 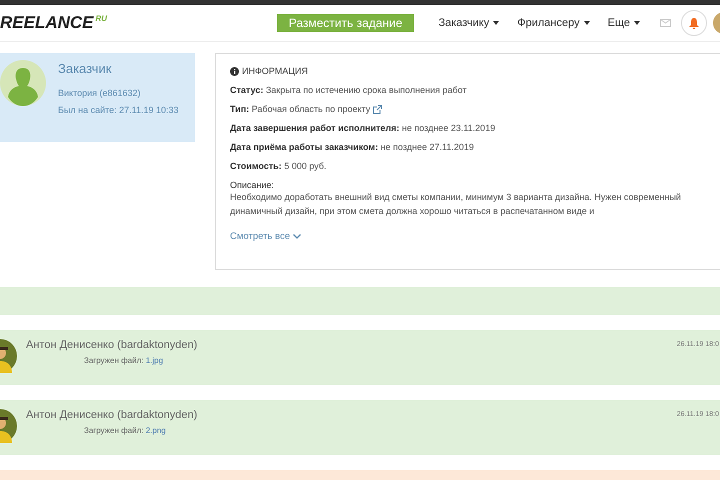 What do you see at coordinates (553, 23) in the screenshot?
I see `menu-item: Фрилансеру` at bounding box center [553, 23].